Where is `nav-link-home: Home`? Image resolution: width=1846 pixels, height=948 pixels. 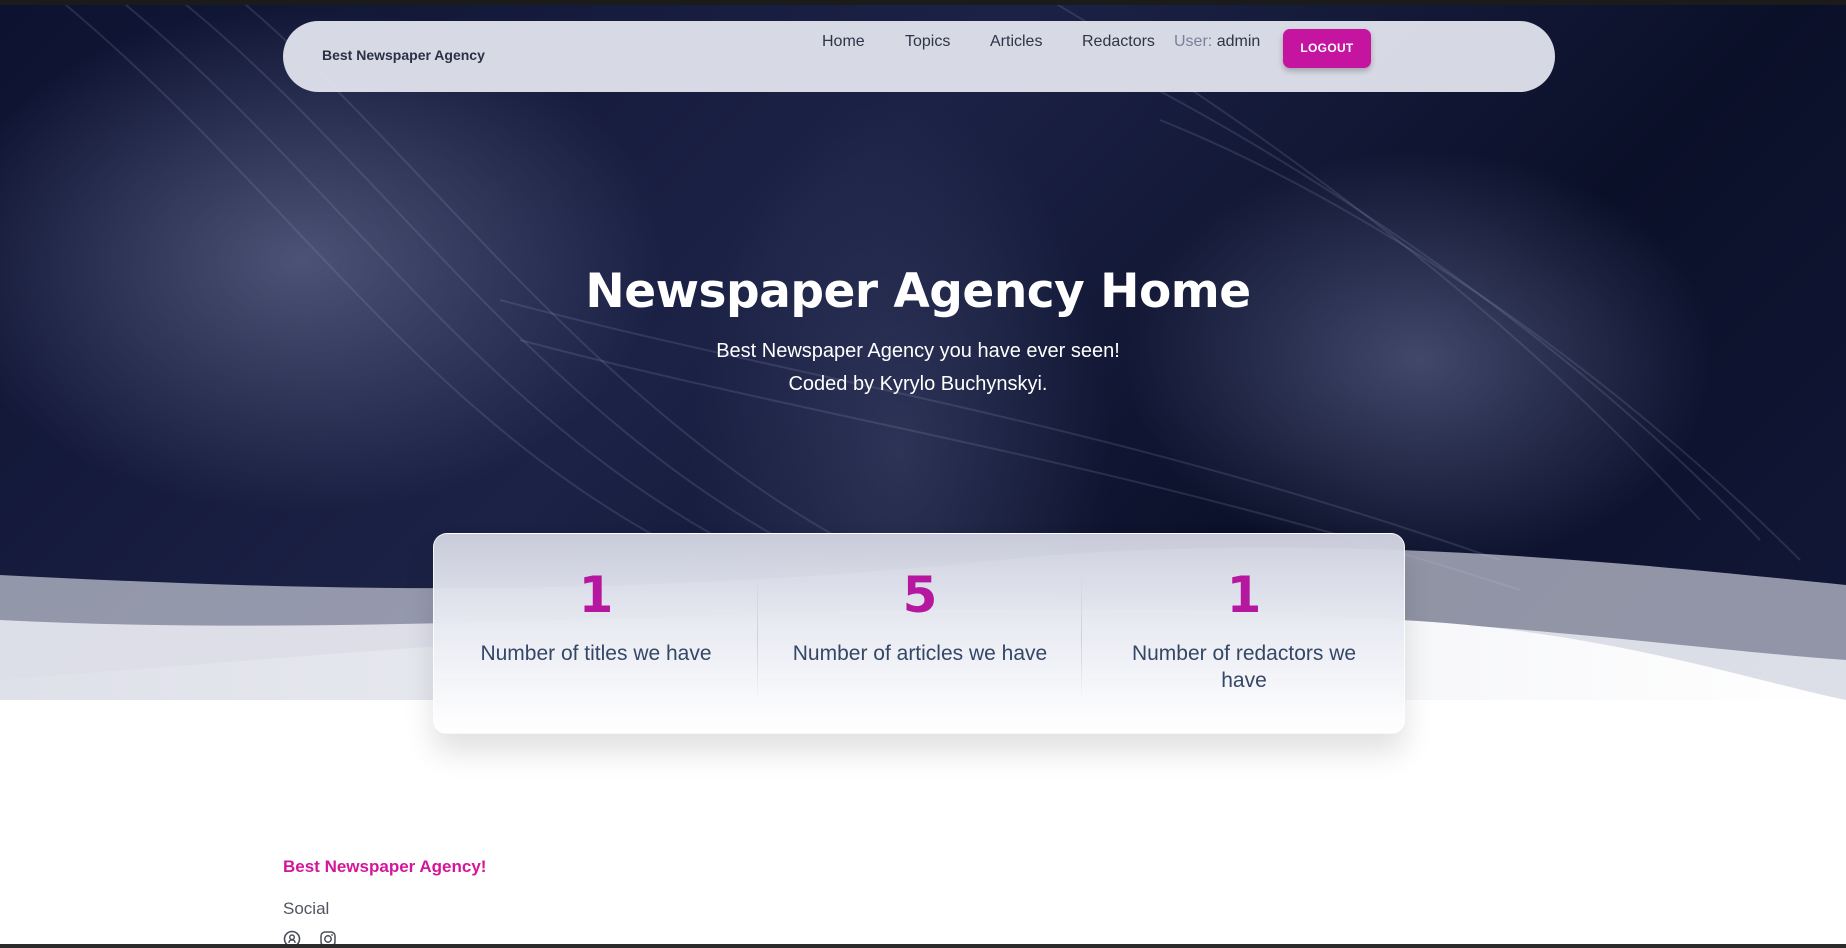 nav-link-home: Home is located at coordinates (843, 42).